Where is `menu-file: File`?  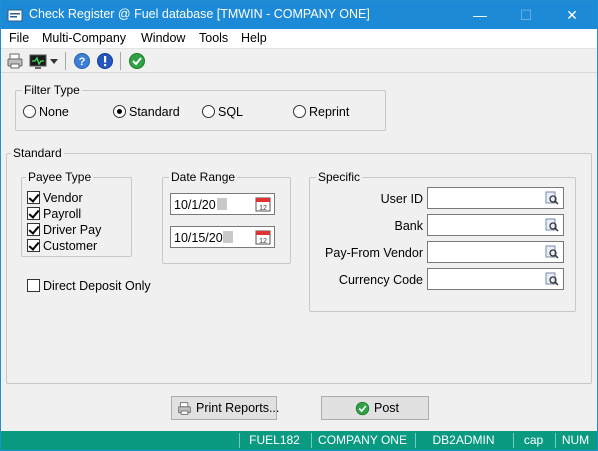
menu-file: File is located at coordinates (19, 38).